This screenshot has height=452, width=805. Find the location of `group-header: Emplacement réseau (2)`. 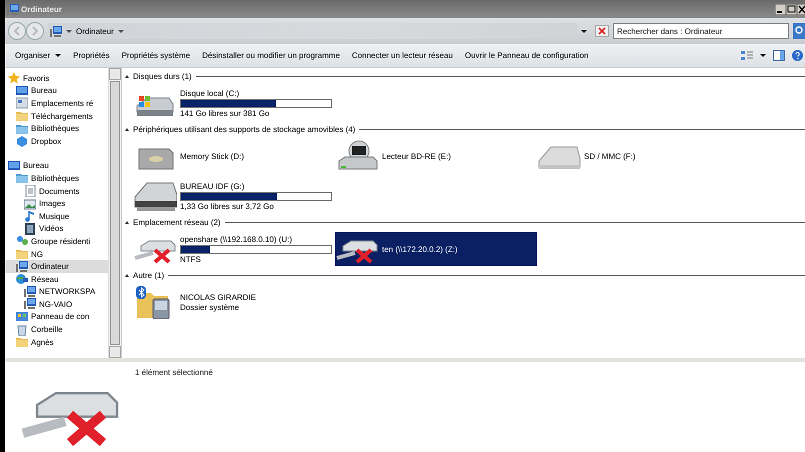

group-header: Emplacement réseau (2) is located at coordinates (177, 222).